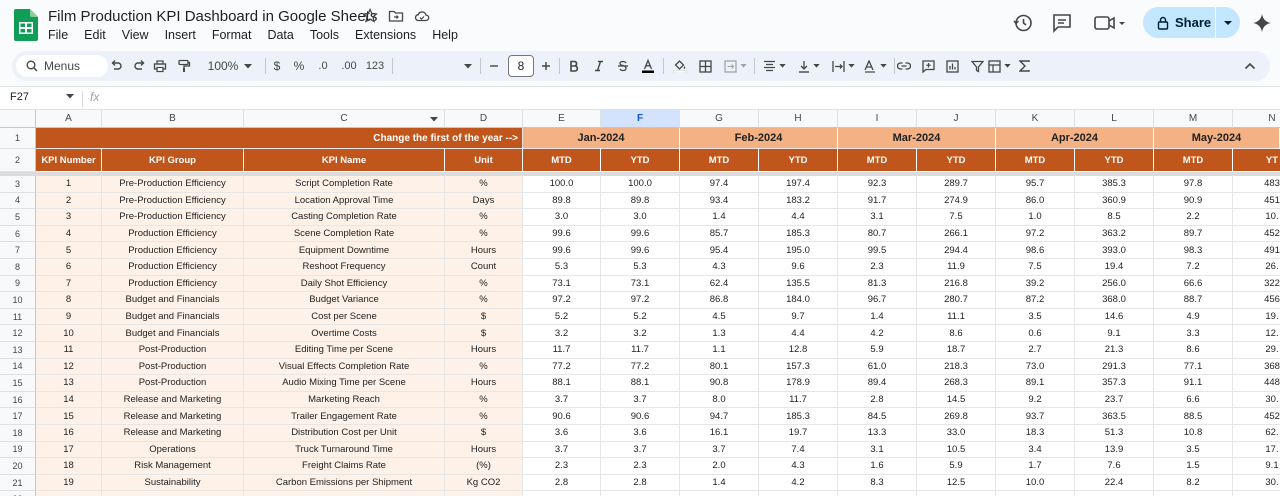 This screenshot has height=496, width=1280. I want to click on font-family-select, so click(438, 66).